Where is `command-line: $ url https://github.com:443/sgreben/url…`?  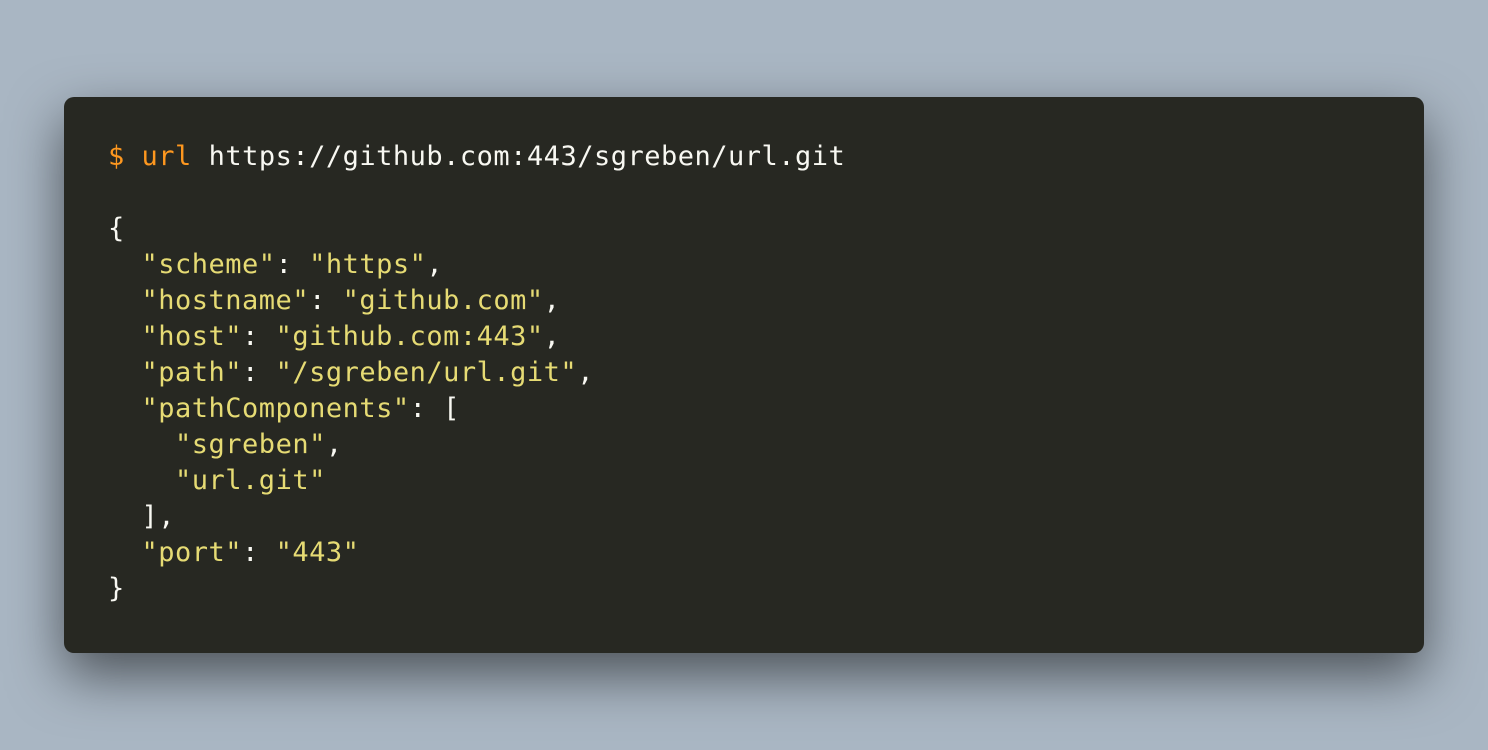
command-line: $ url https://github.com:443/sgreben/url… is located at coordinates (476, 157).